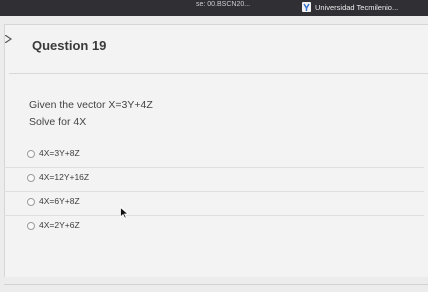  I want to click on header-divider, so click(218, 73).